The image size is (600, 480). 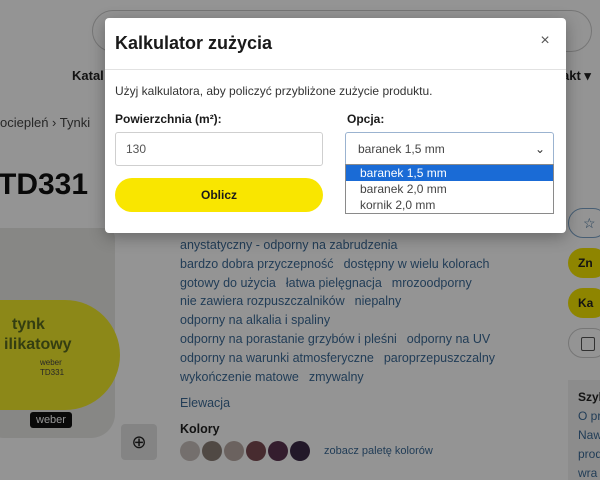 I want to click on dropdown-option: baranek 2,0 mm, so click(x=449, y=189).